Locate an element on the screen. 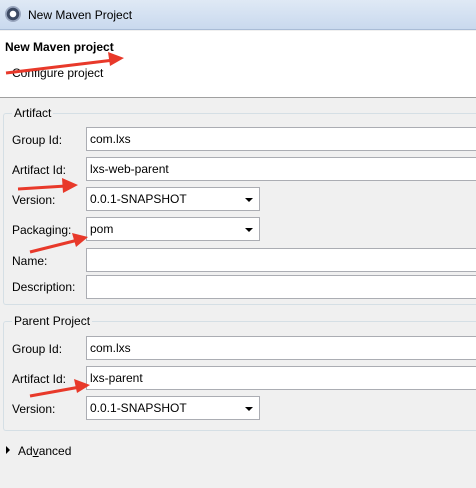 Image resolution: width=476 pixels, height=488 pixels. parent-version-combo: 0.0.1-SNAPSHOT is located at coordinates (173, 408).